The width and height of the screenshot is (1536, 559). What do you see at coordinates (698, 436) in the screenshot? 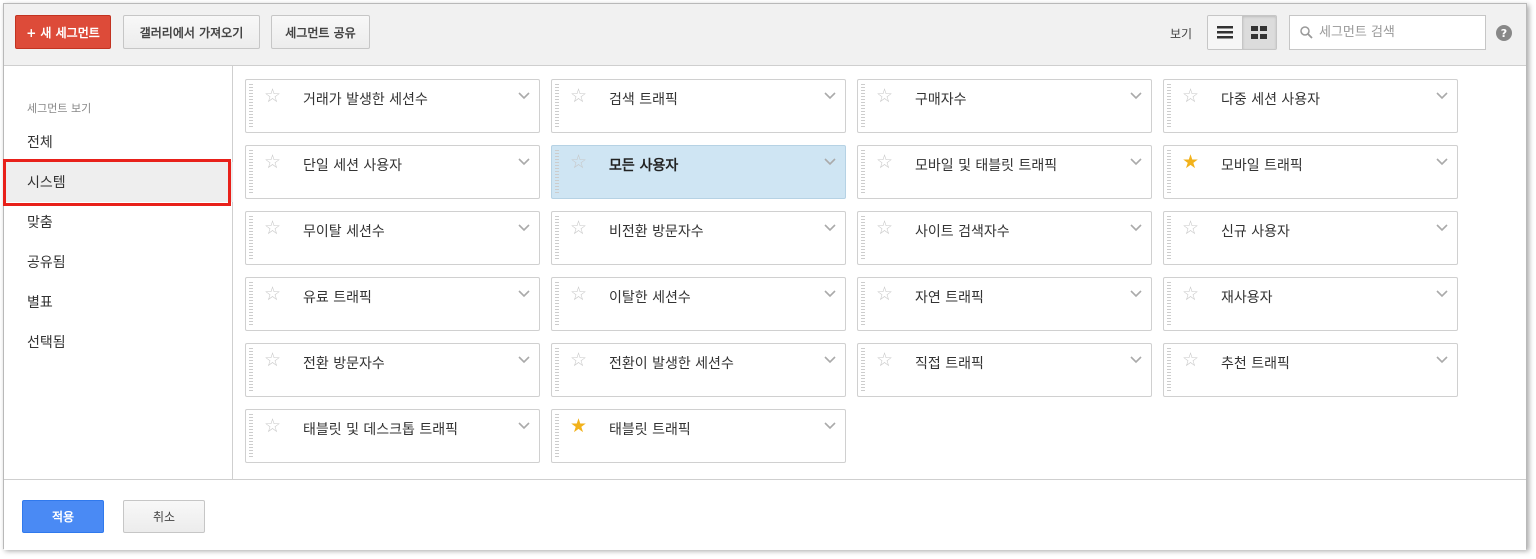
I see `segment-card: ★ 태블릿 트래픽` at bounding box center [698, 436].